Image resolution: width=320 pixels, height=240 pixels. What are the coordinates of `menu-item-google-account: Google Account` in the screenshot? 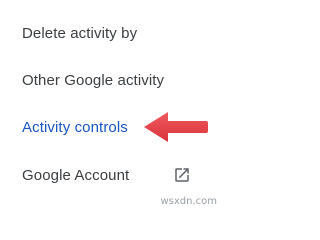 It's located at (121, 175).